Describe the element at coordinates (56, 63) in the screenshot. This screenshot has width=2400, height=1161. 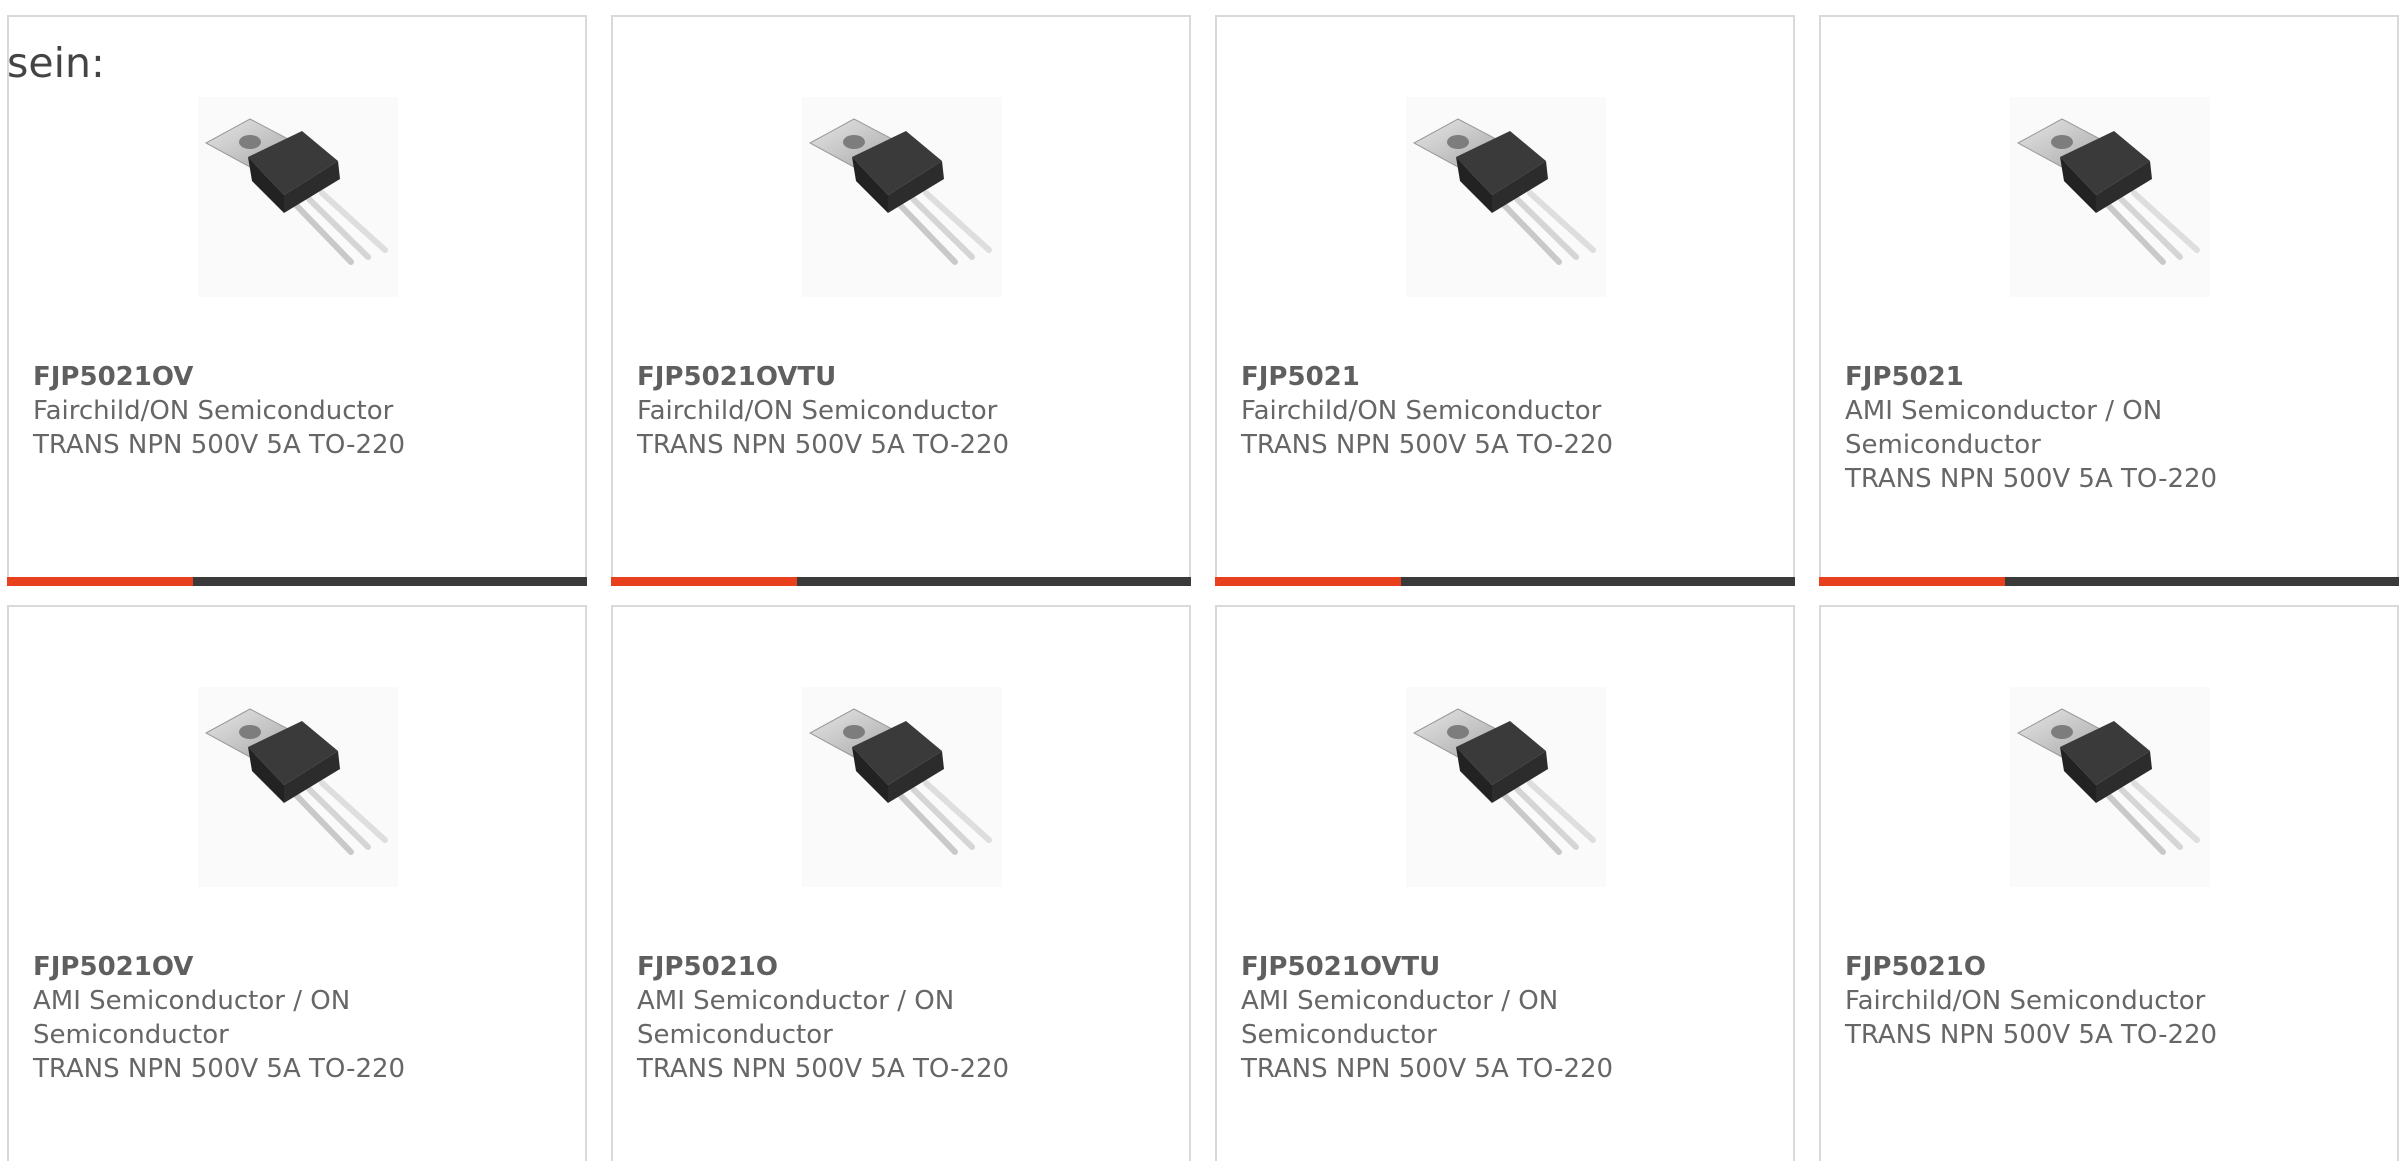
I see `intro-text: sein:` at that location.